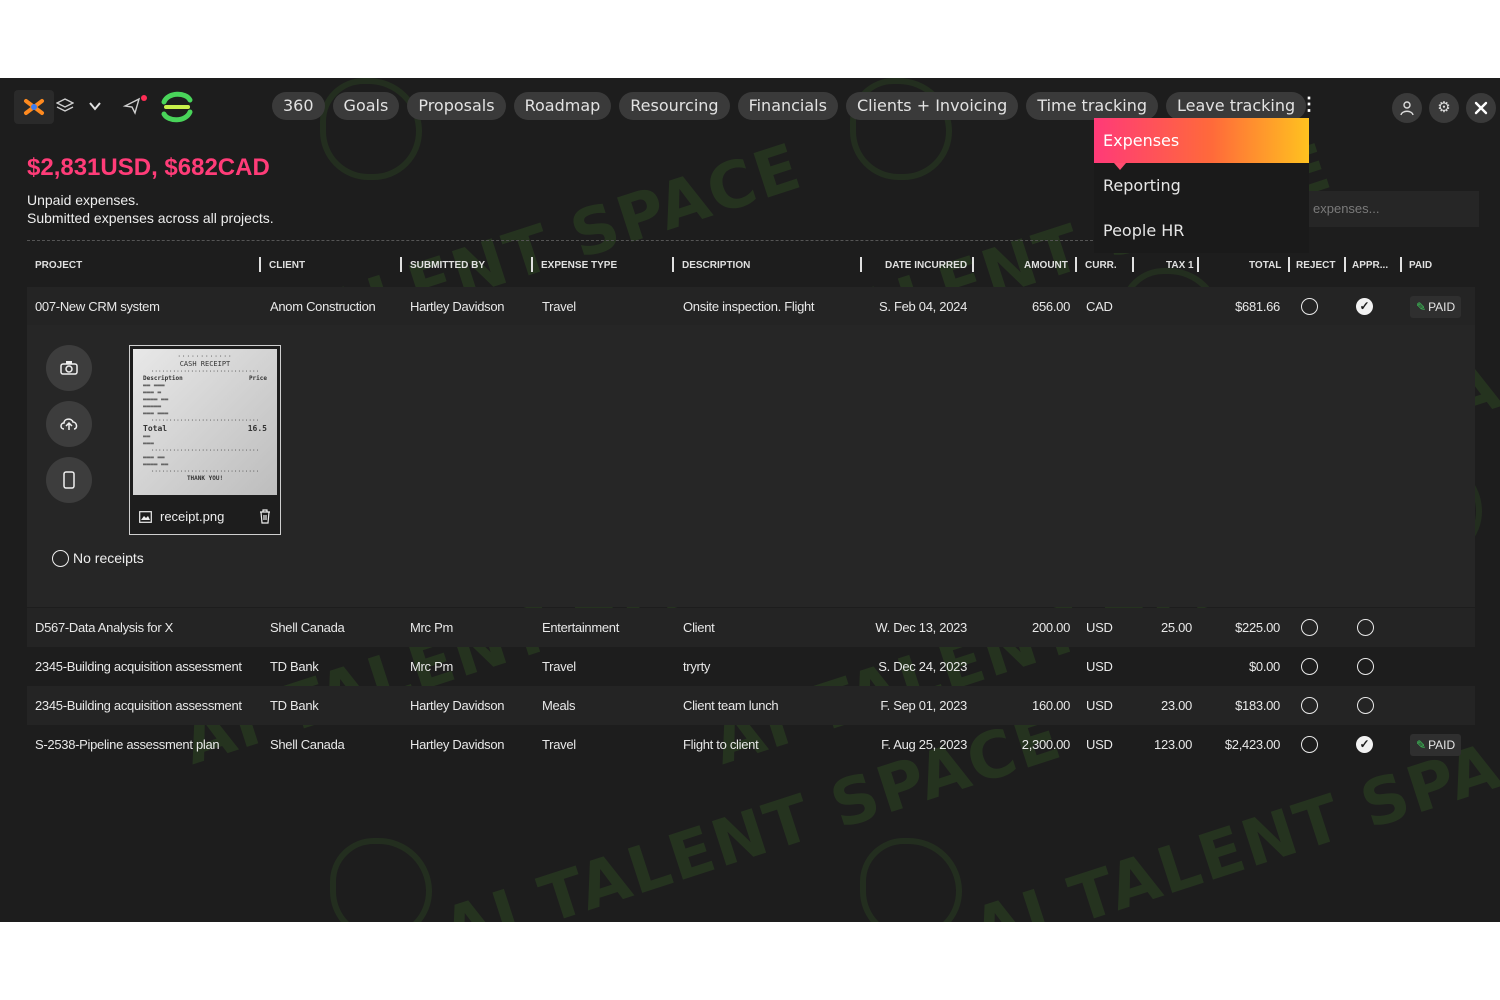 The width and height of the screenshot is (1500, 1000). Describe the element at coordinates (135, 105) in the screenshot. I see `send-icon` at that location.